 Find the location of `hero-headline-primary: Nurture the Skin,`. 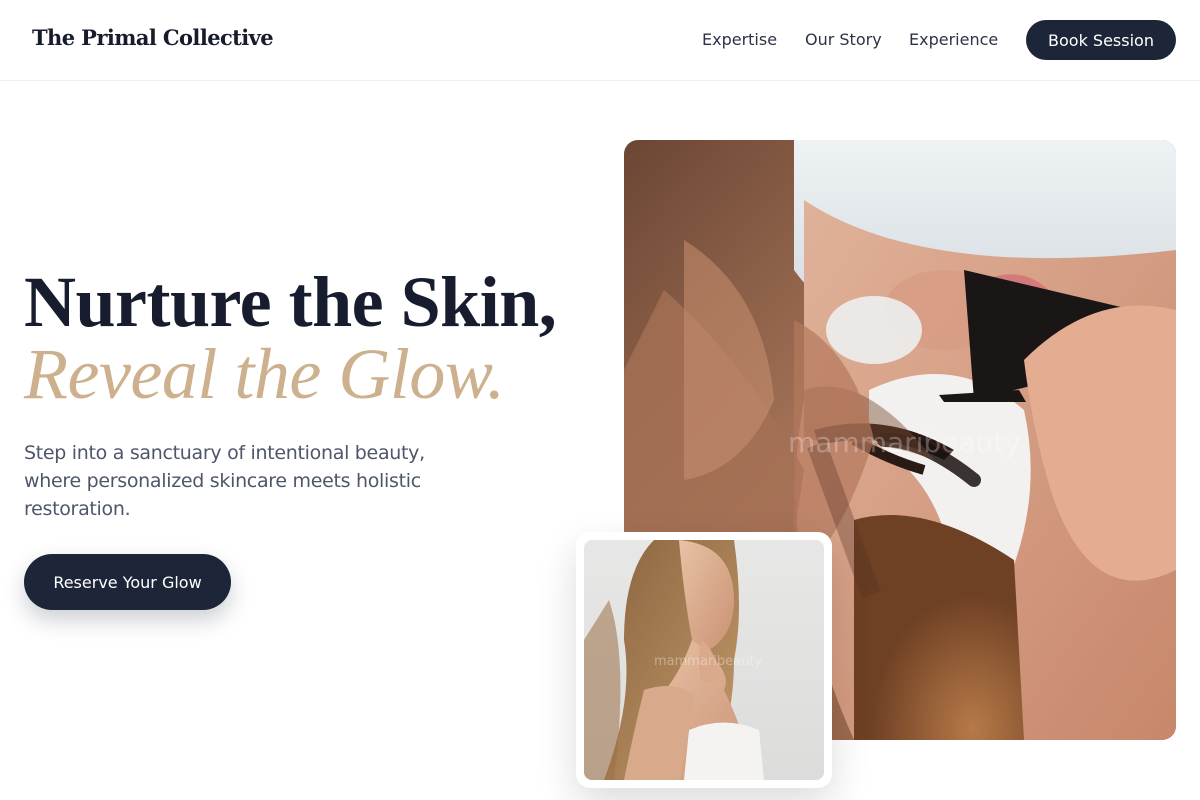

hero-headline-primary: Nurture the Skin, is located at coordinates (290, 302).